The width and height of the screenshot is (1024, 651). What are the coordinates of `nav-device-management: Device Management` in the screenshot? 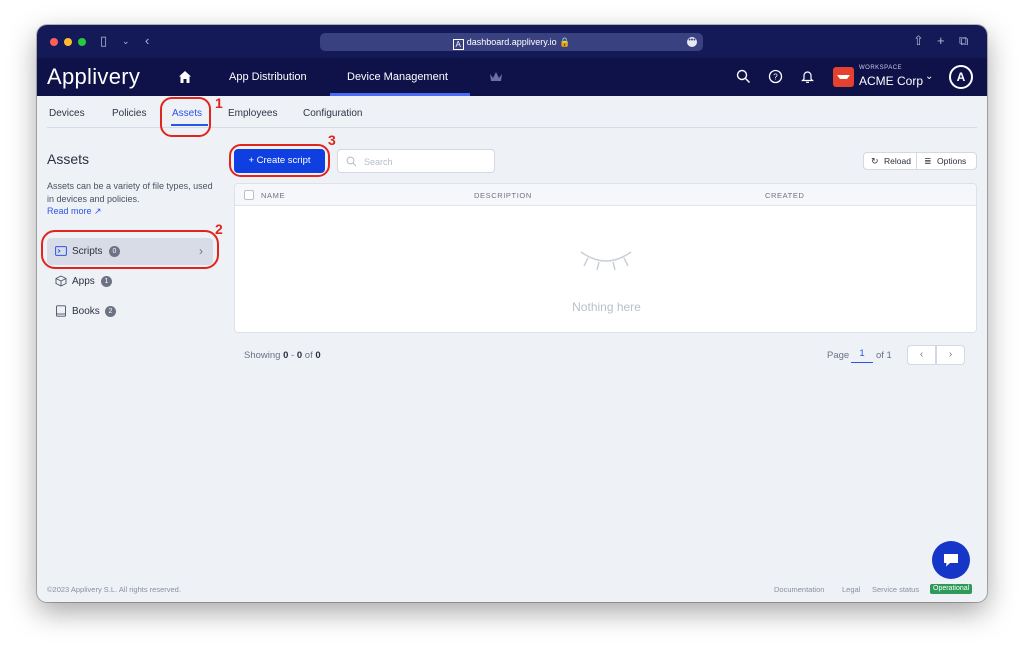 It's located at (397, 77).